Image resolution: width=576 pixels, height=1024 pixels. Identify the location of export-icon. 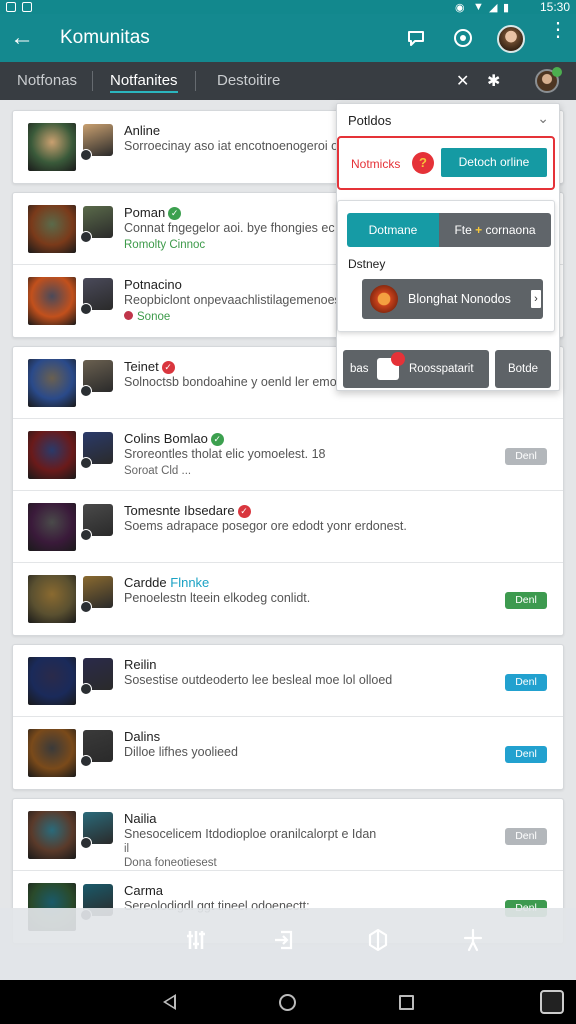
(285, 940).